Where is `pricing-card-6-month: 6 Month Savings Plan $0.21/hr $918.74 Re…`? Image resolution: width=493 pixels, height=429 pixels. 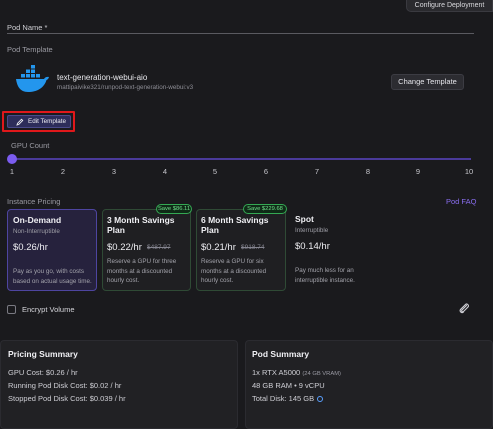 pricing-card-6-month: 6 Month Savings Plan $0.21/hr $918.74 Re… is located at coordinates (241, 250).